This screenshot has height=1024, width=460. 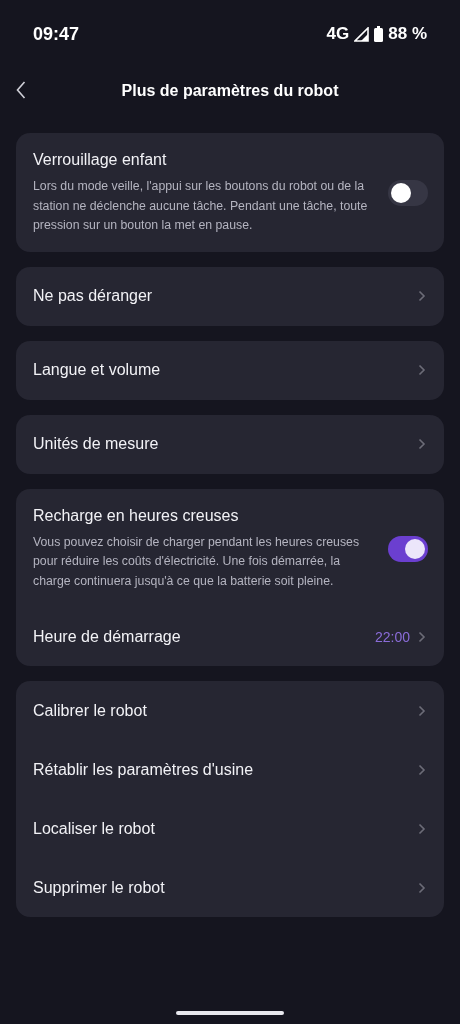 What do you see at coordinates (197, 561) in the screenshot?
I see `setting-description: Vous pouvez choisir de charger pendant les heures creuses pour réduire les coûts d'électricité. Une fois démarrée, la charge continuera jusqu'à ce que la batterie soit pleine.` at bounding box center [197, 561].